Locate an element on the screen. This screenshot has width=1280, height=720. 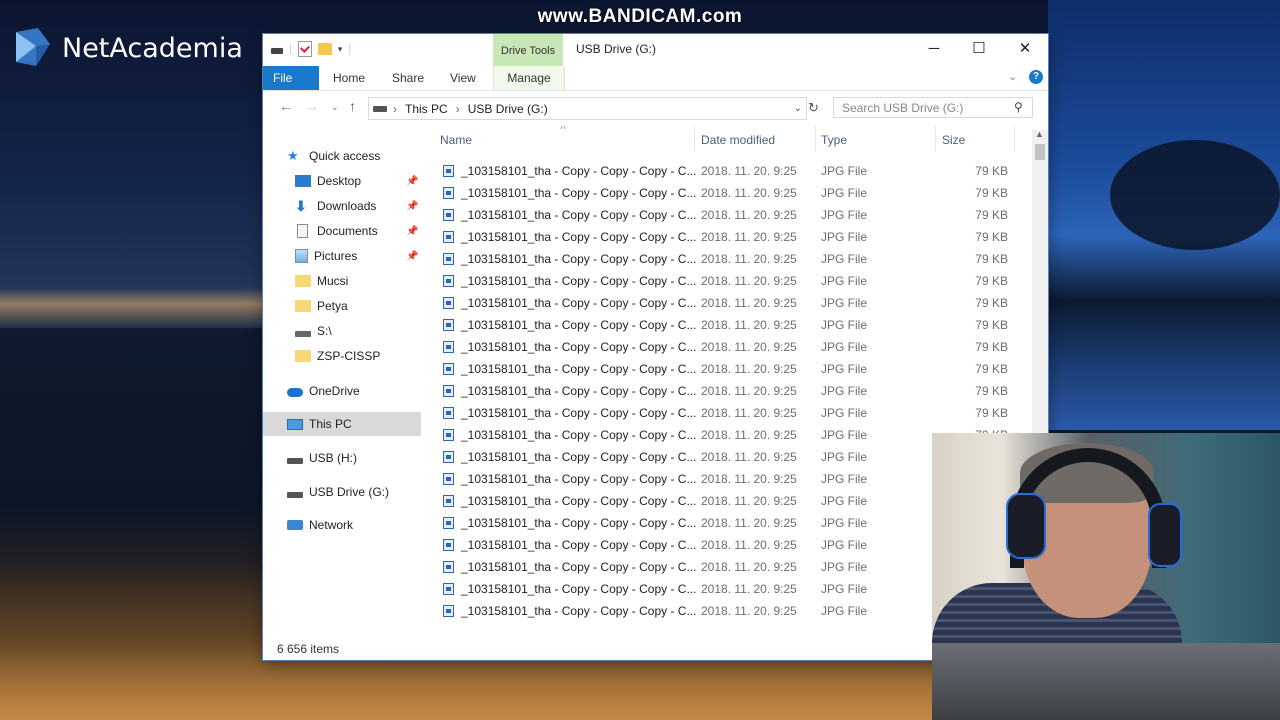
breadcrumb-usb-drive: USB Drive (G:) is located at coordinates (508, 109).